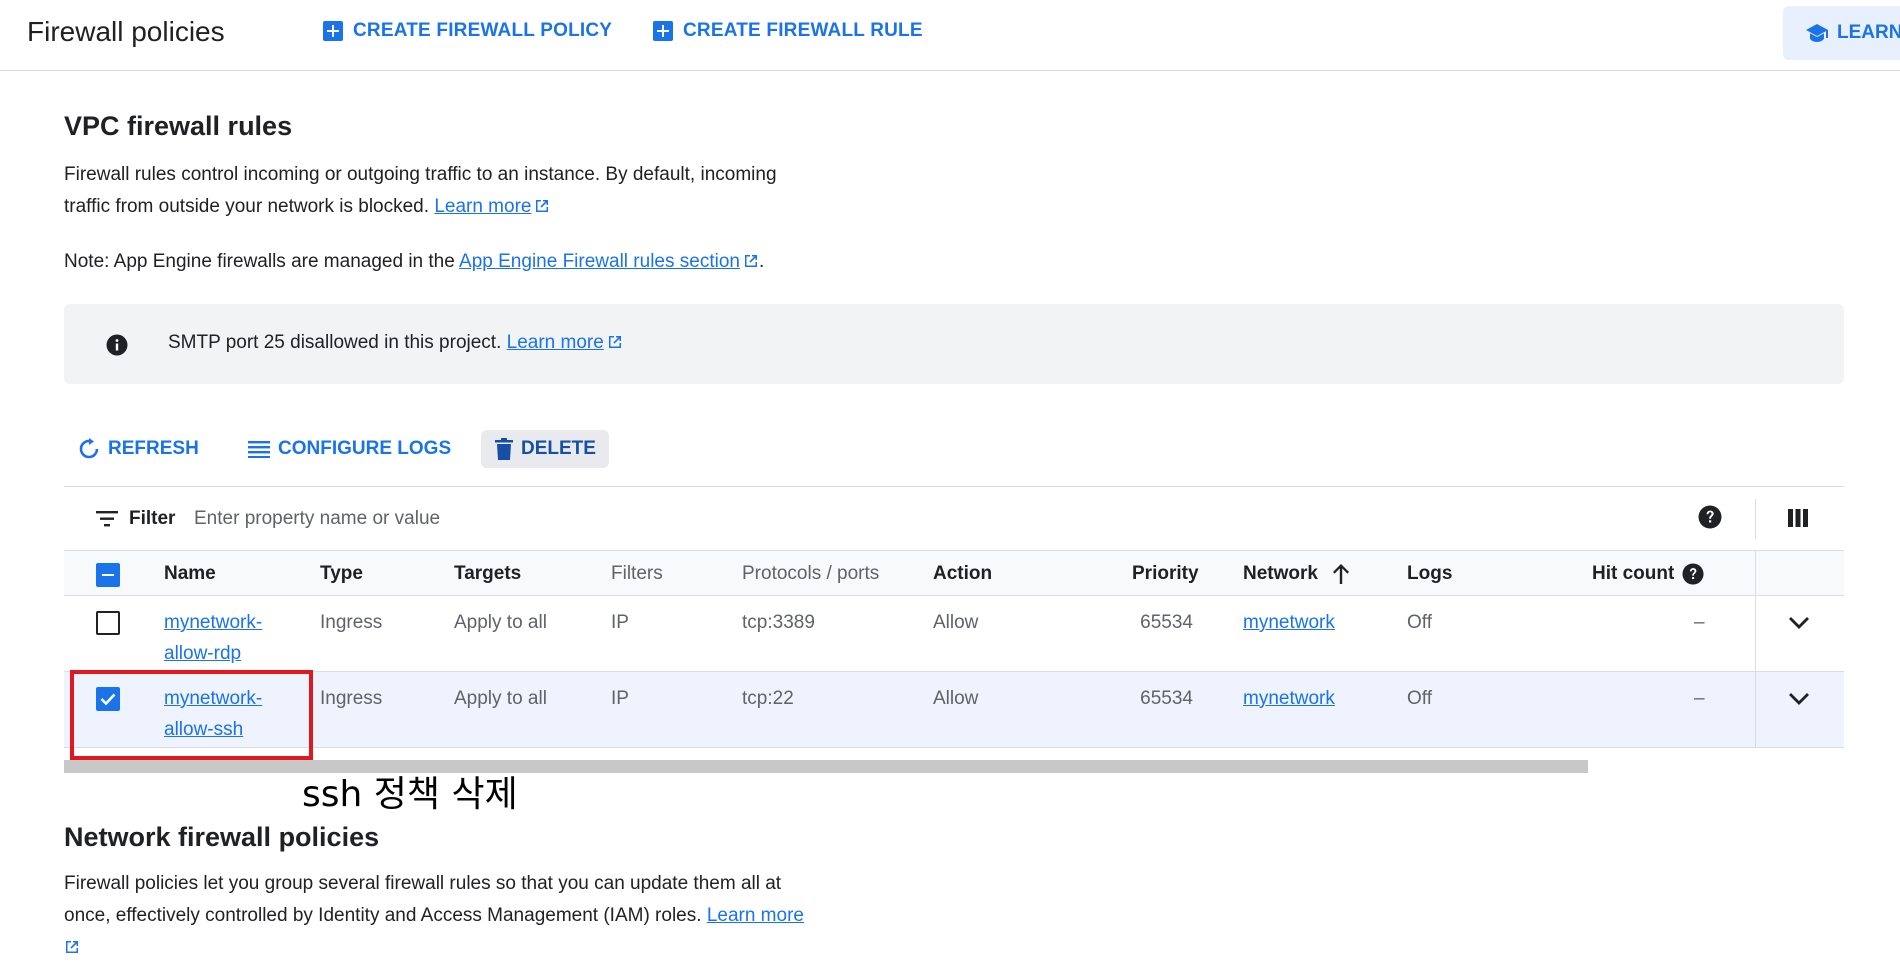  Describe the element at coordinates (487, 574) in the screenshot. I see `col-targets: Targets` at that location.